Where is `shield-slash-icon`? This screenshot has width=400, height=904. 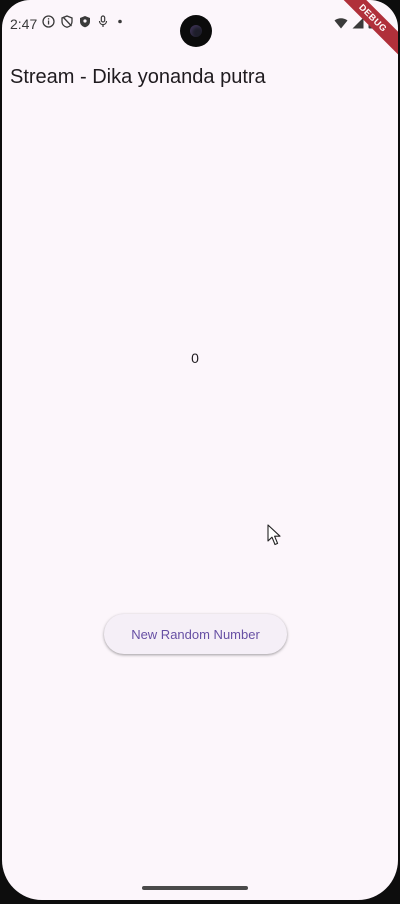 shield-slash-icon is located at coordinates (67, 21).